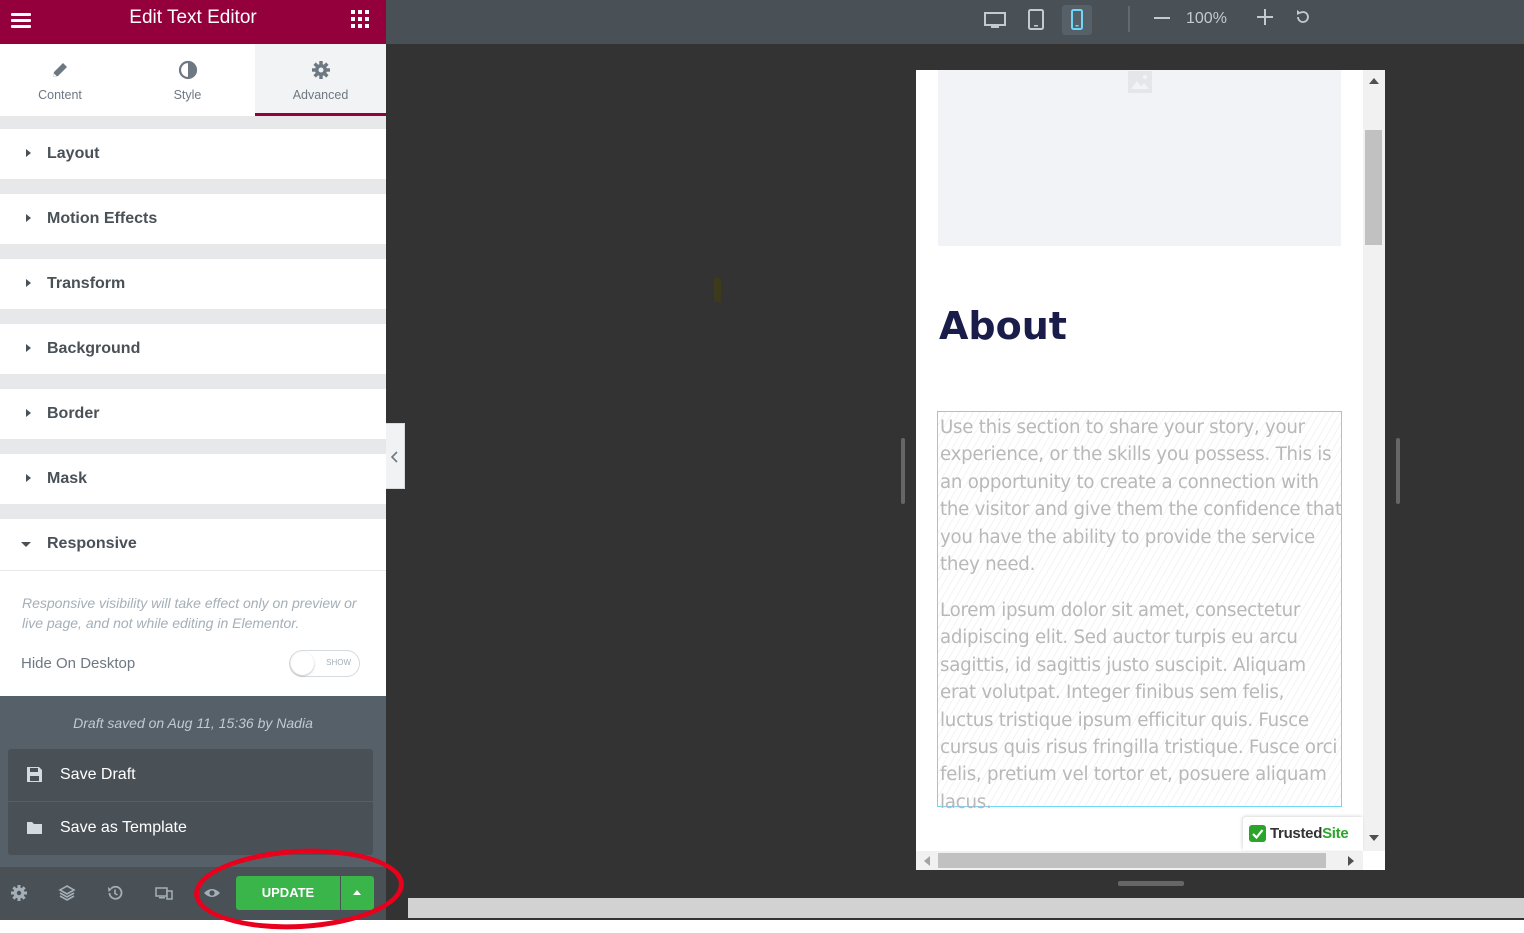 This screenshot has height=933, width=1524. What do you see at coordinates (360, 19) in the screenshot?
I see `apps-grid-icon` at bounding box center [360, 19].